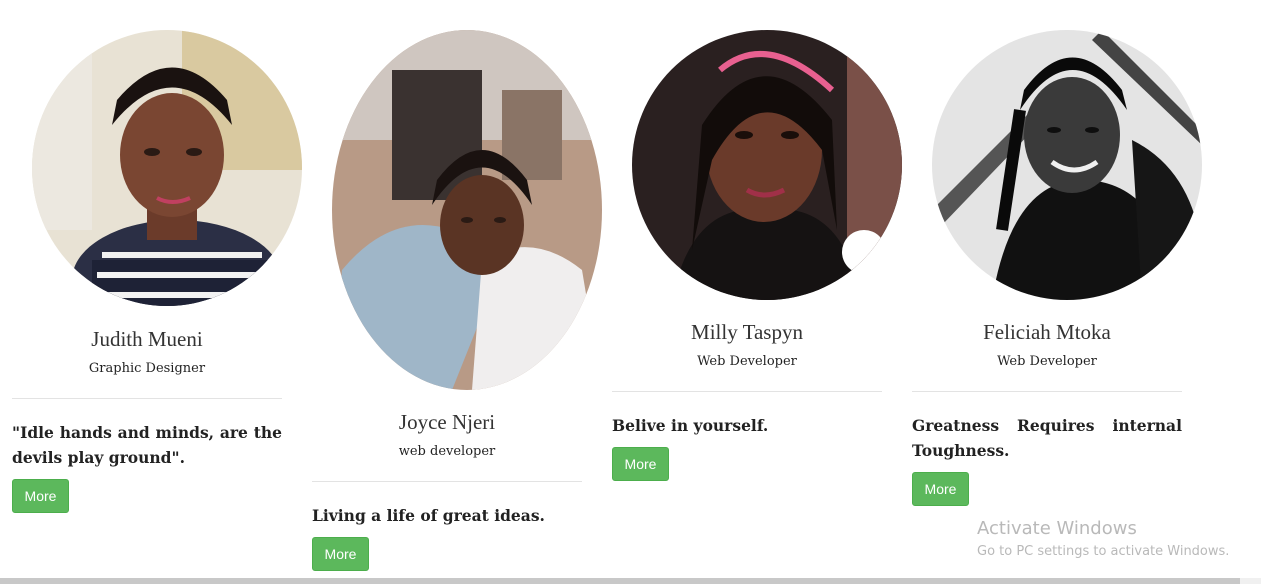 The width and height of the screenshot is (1261, 584). Describe the element at coordinates (1047, 438) in the screenshot. I see `member-quote: Greatness Requires internal Toughness.` at that location.